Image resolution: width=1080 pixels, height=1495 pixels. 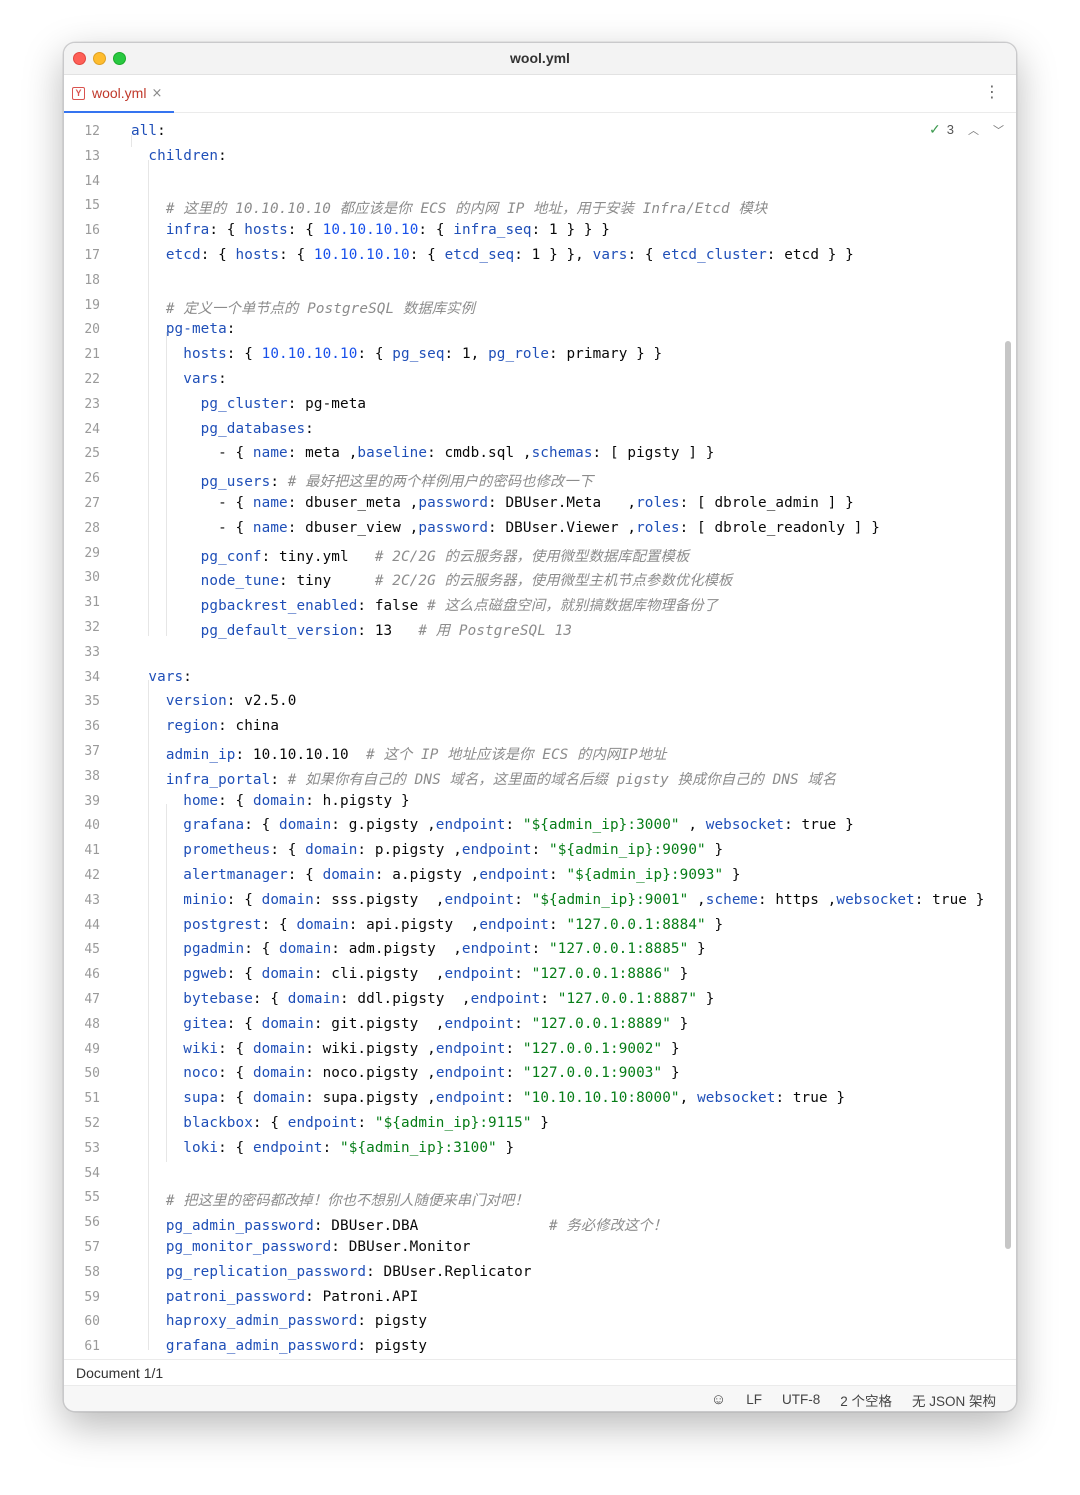 I want to click on code-token: : h.pigsty }, so click(x=357, y=800).